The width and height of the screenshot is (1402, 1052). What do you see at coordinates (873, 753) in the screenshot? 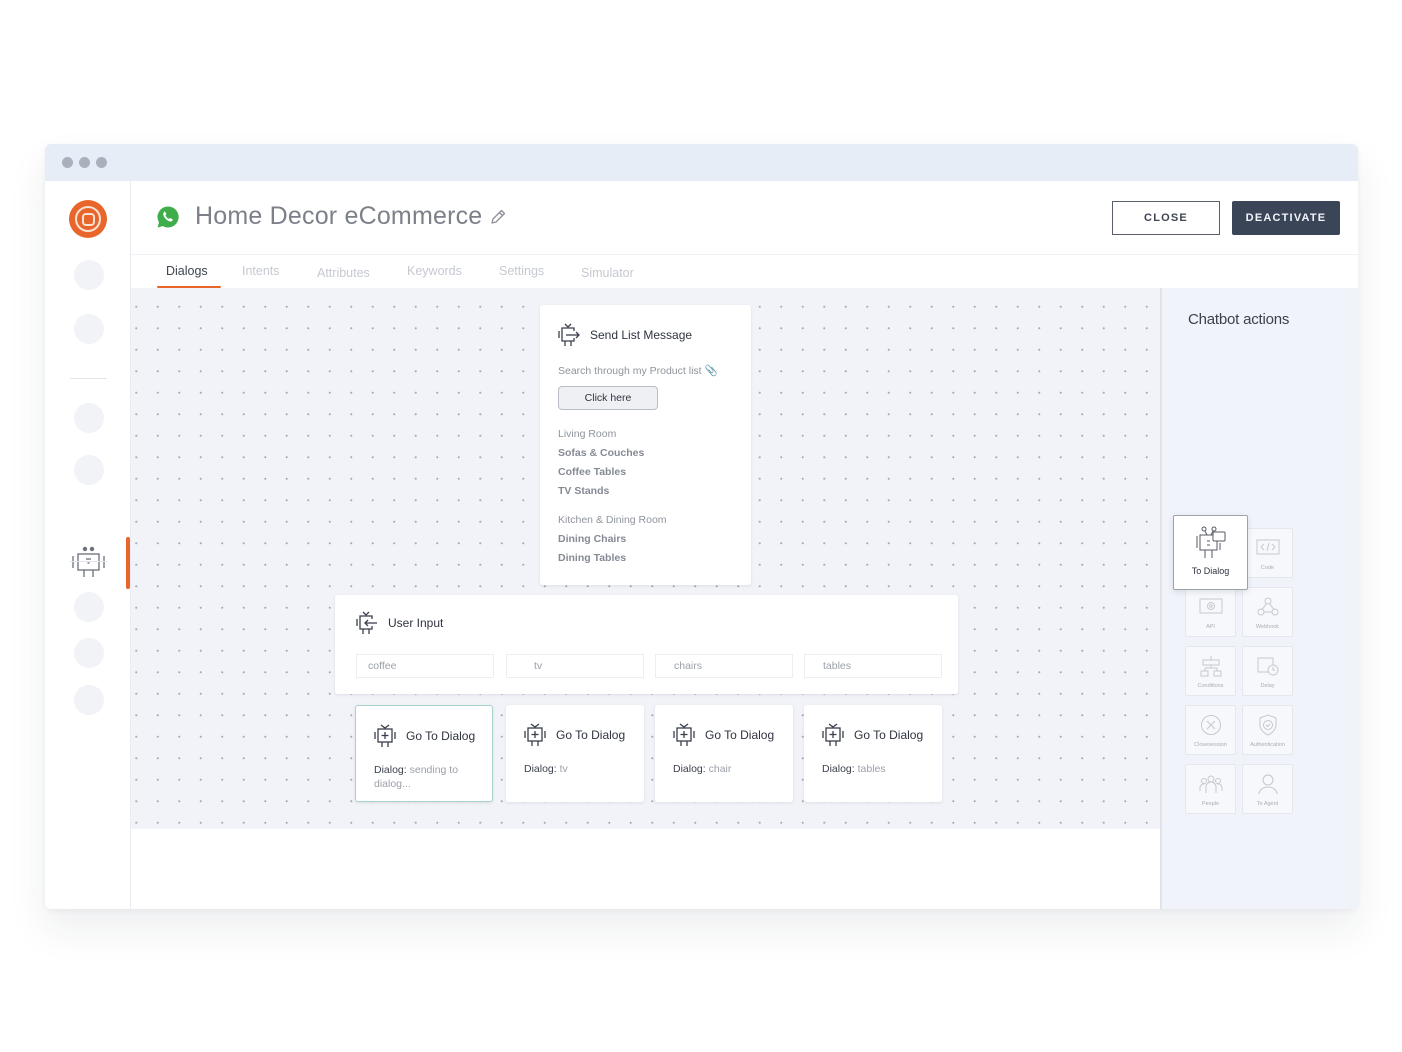
I see `go-to-dialog-node: Go To Dialog Dialog: tables` at bounding box center [873, 753].